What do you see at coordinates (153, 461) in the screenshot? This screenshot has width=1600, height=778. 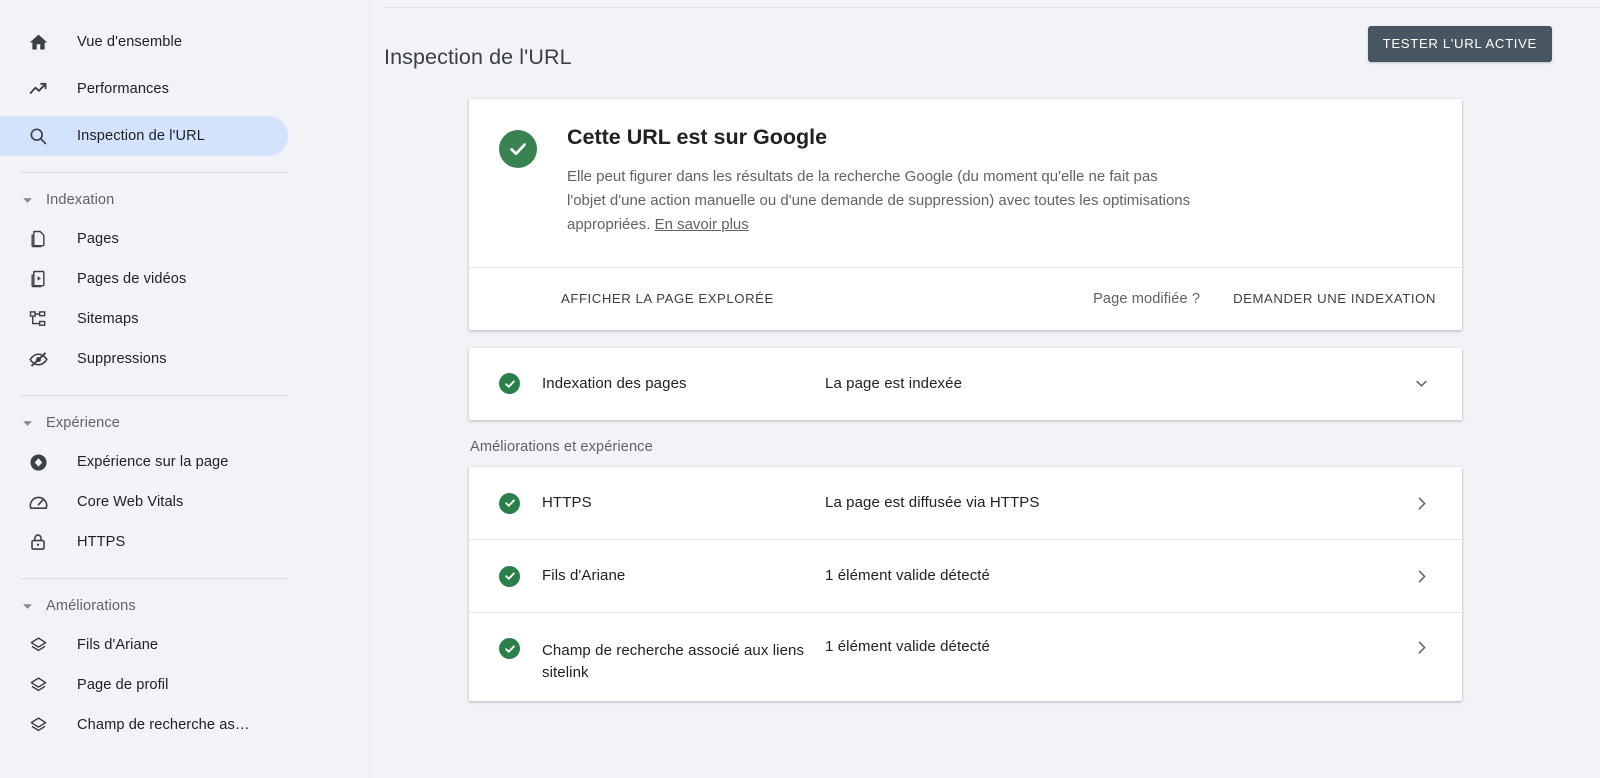 I see `sidebar-item-label: Expérience sur la page` at bounding box center [153, 461].